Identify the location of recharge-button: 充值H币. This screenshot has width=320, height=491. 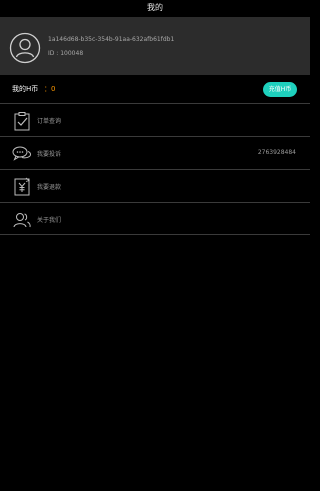
(280, 89).